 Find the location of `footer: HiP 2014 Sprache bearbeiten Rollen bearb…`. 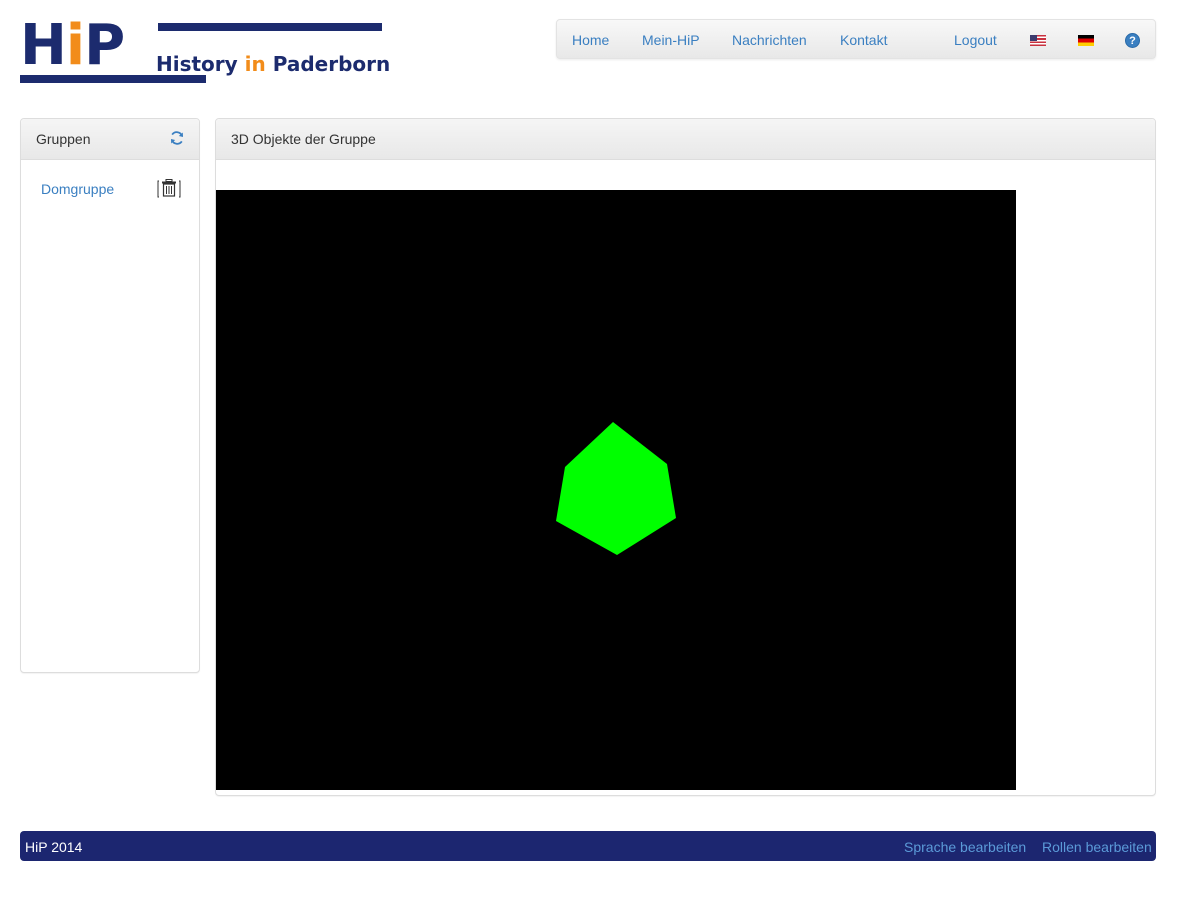

footer: HiP 2014 Sprache bearbeiten Rollen bearb… is located at coordinates (588, 846).